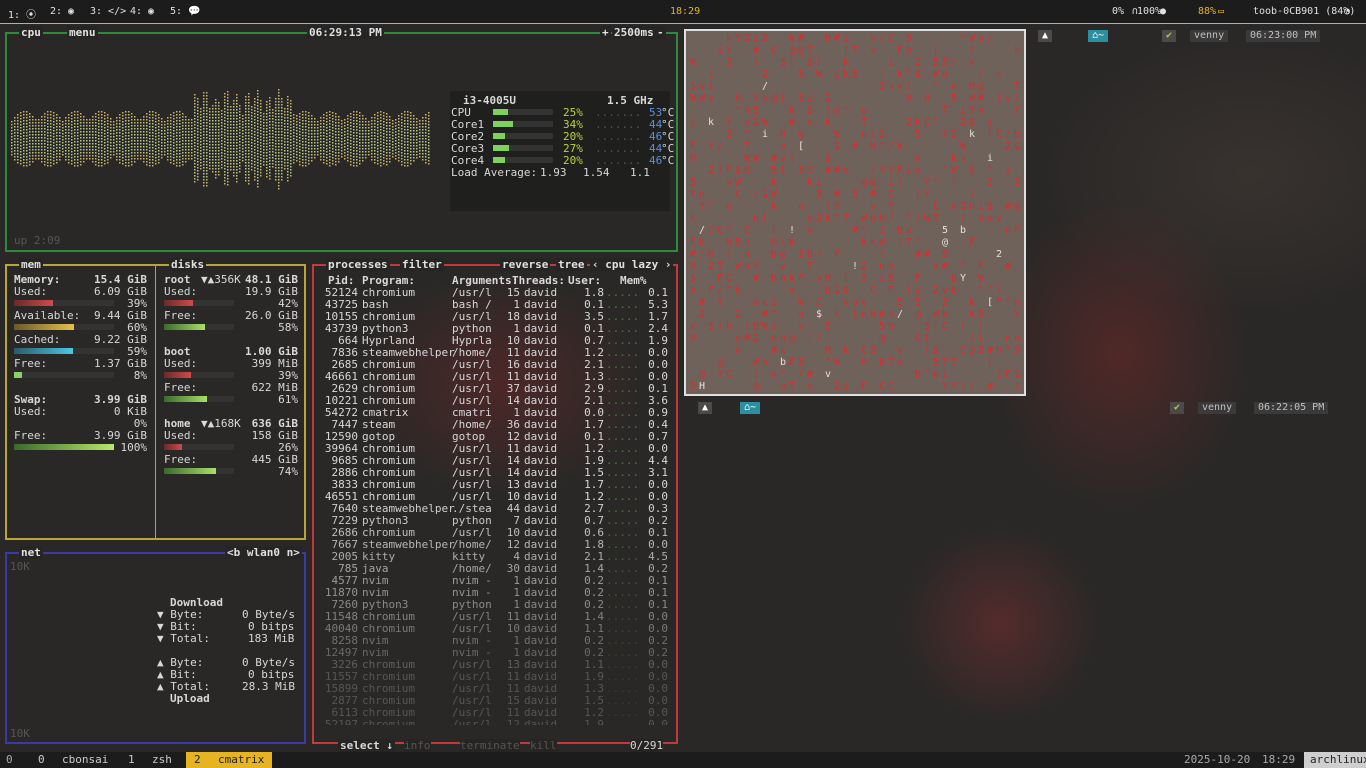 This screenshot has height=768, width=1366. Describe the element at coordinates (495, 484) in the screenshot. I see `process-row: 3833 chromium/usr/l 13 david 1.7..... 0.0` at that location.